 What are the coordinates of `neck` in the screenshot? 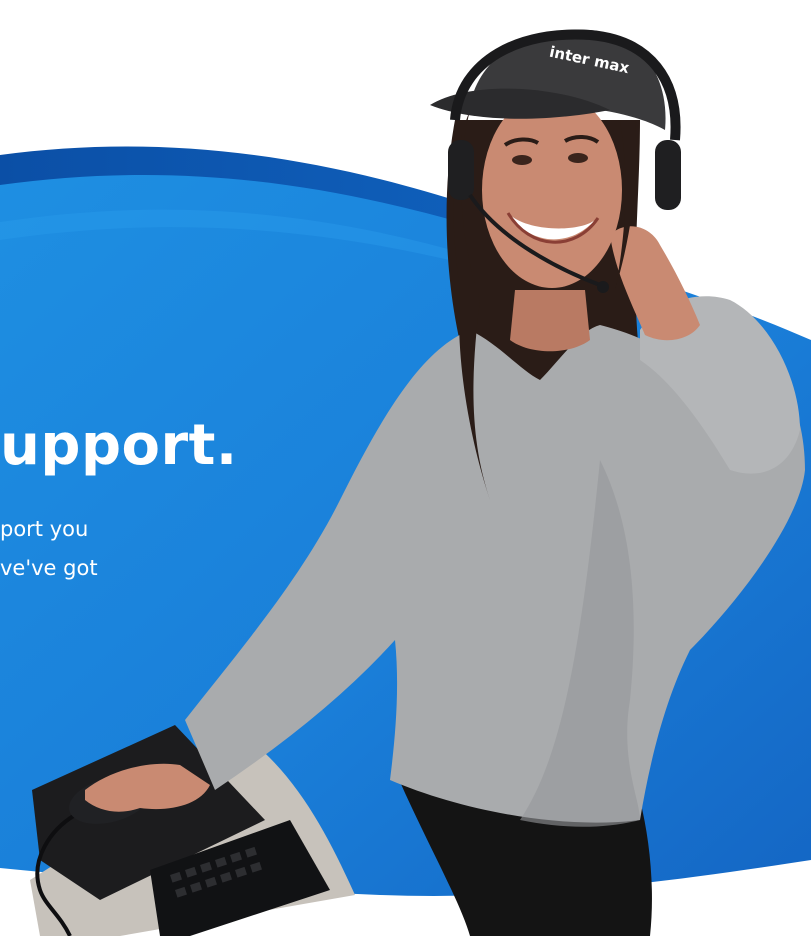 It's located at (550, 321).